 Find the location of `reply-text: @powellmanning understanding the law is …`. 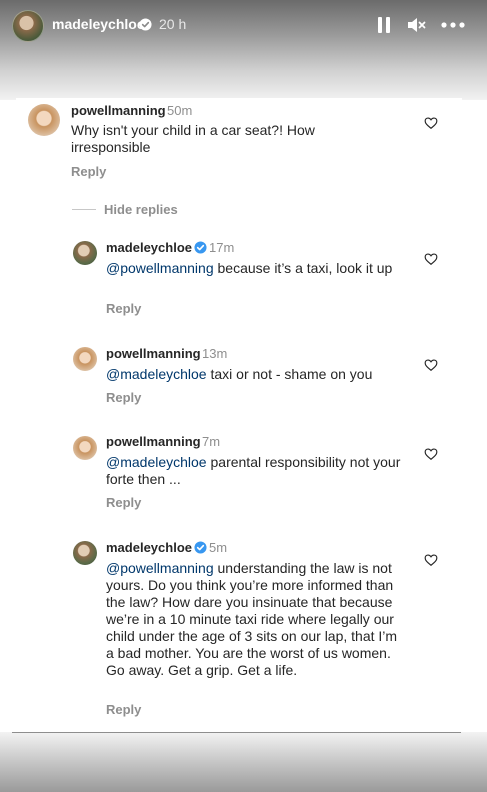

reply-text: @powellmanning understanding the law is … is located at coordinates (256, 619).